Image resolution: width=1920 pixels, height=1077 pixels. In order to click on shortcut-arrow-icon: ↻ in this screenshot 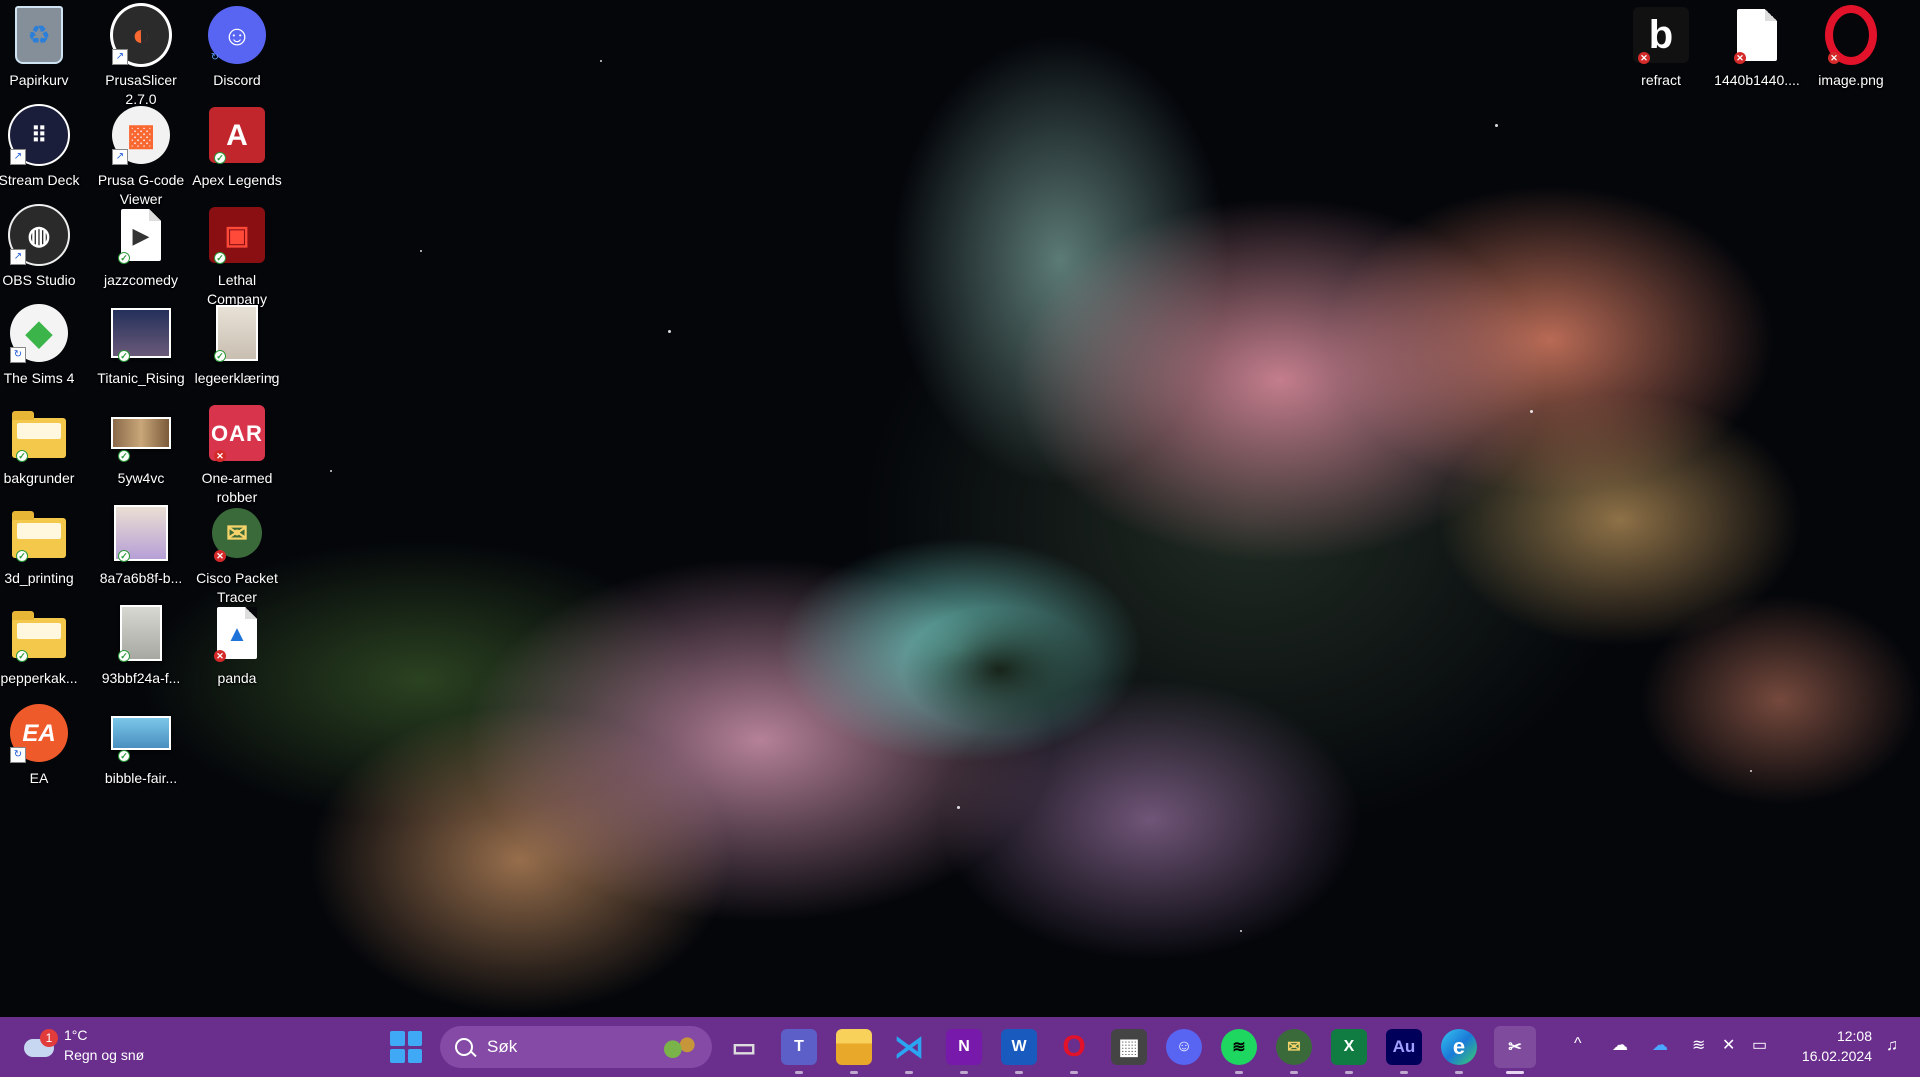, I will do `click(215, 57)`.